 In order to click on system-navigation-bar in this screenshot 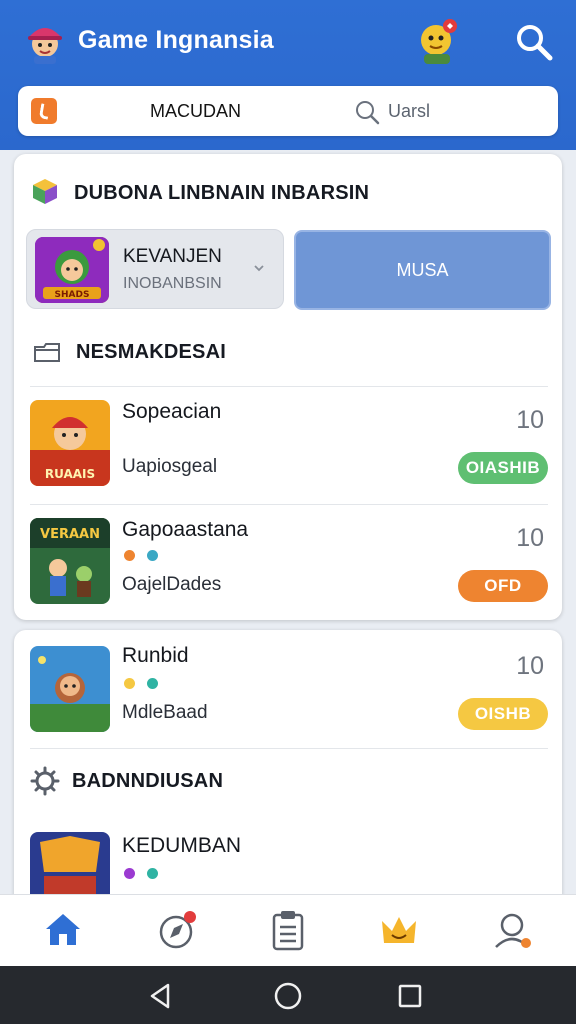, I will do `click(288, 995)`.